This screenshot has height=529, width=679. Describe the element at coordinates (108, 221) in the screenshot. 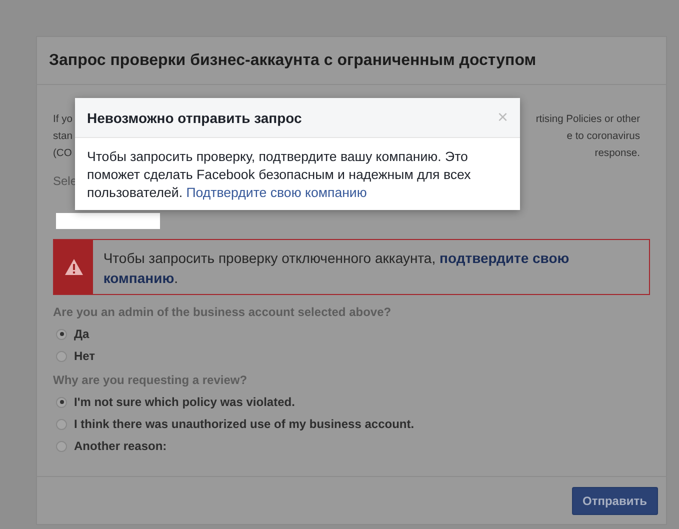

I see `select-field` at that location.